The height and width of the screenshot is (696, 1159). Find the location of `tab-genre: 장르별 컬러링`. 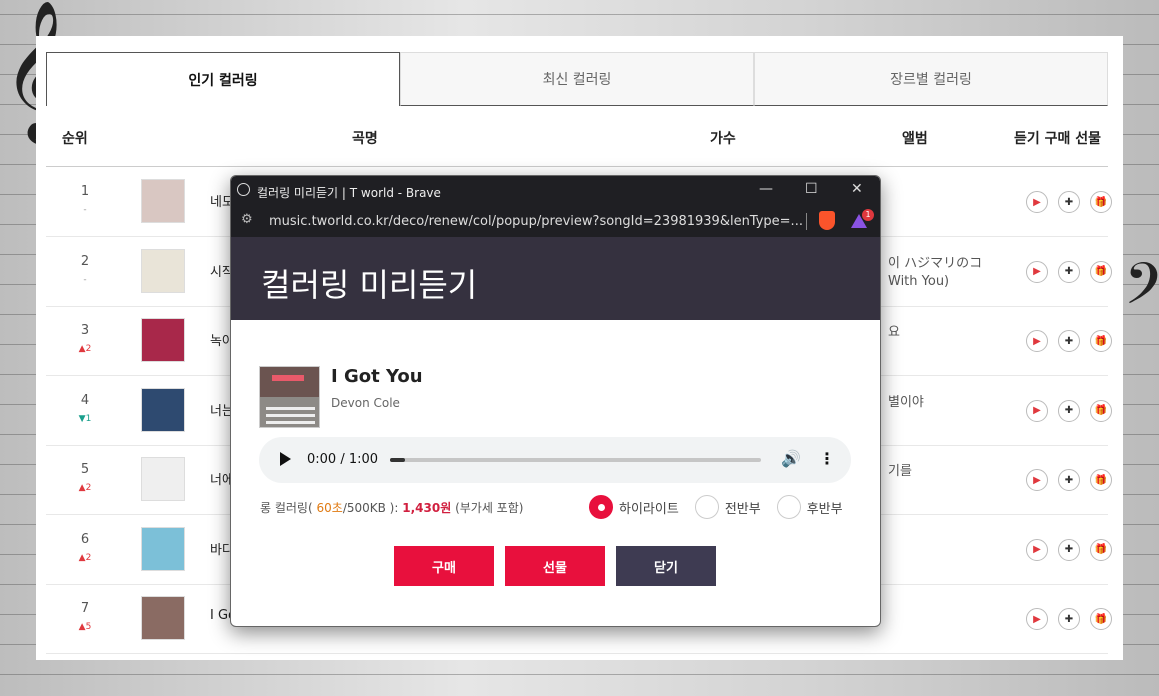

tab-genre: 장르별 컬러링 is located at coordinates (931, 79).